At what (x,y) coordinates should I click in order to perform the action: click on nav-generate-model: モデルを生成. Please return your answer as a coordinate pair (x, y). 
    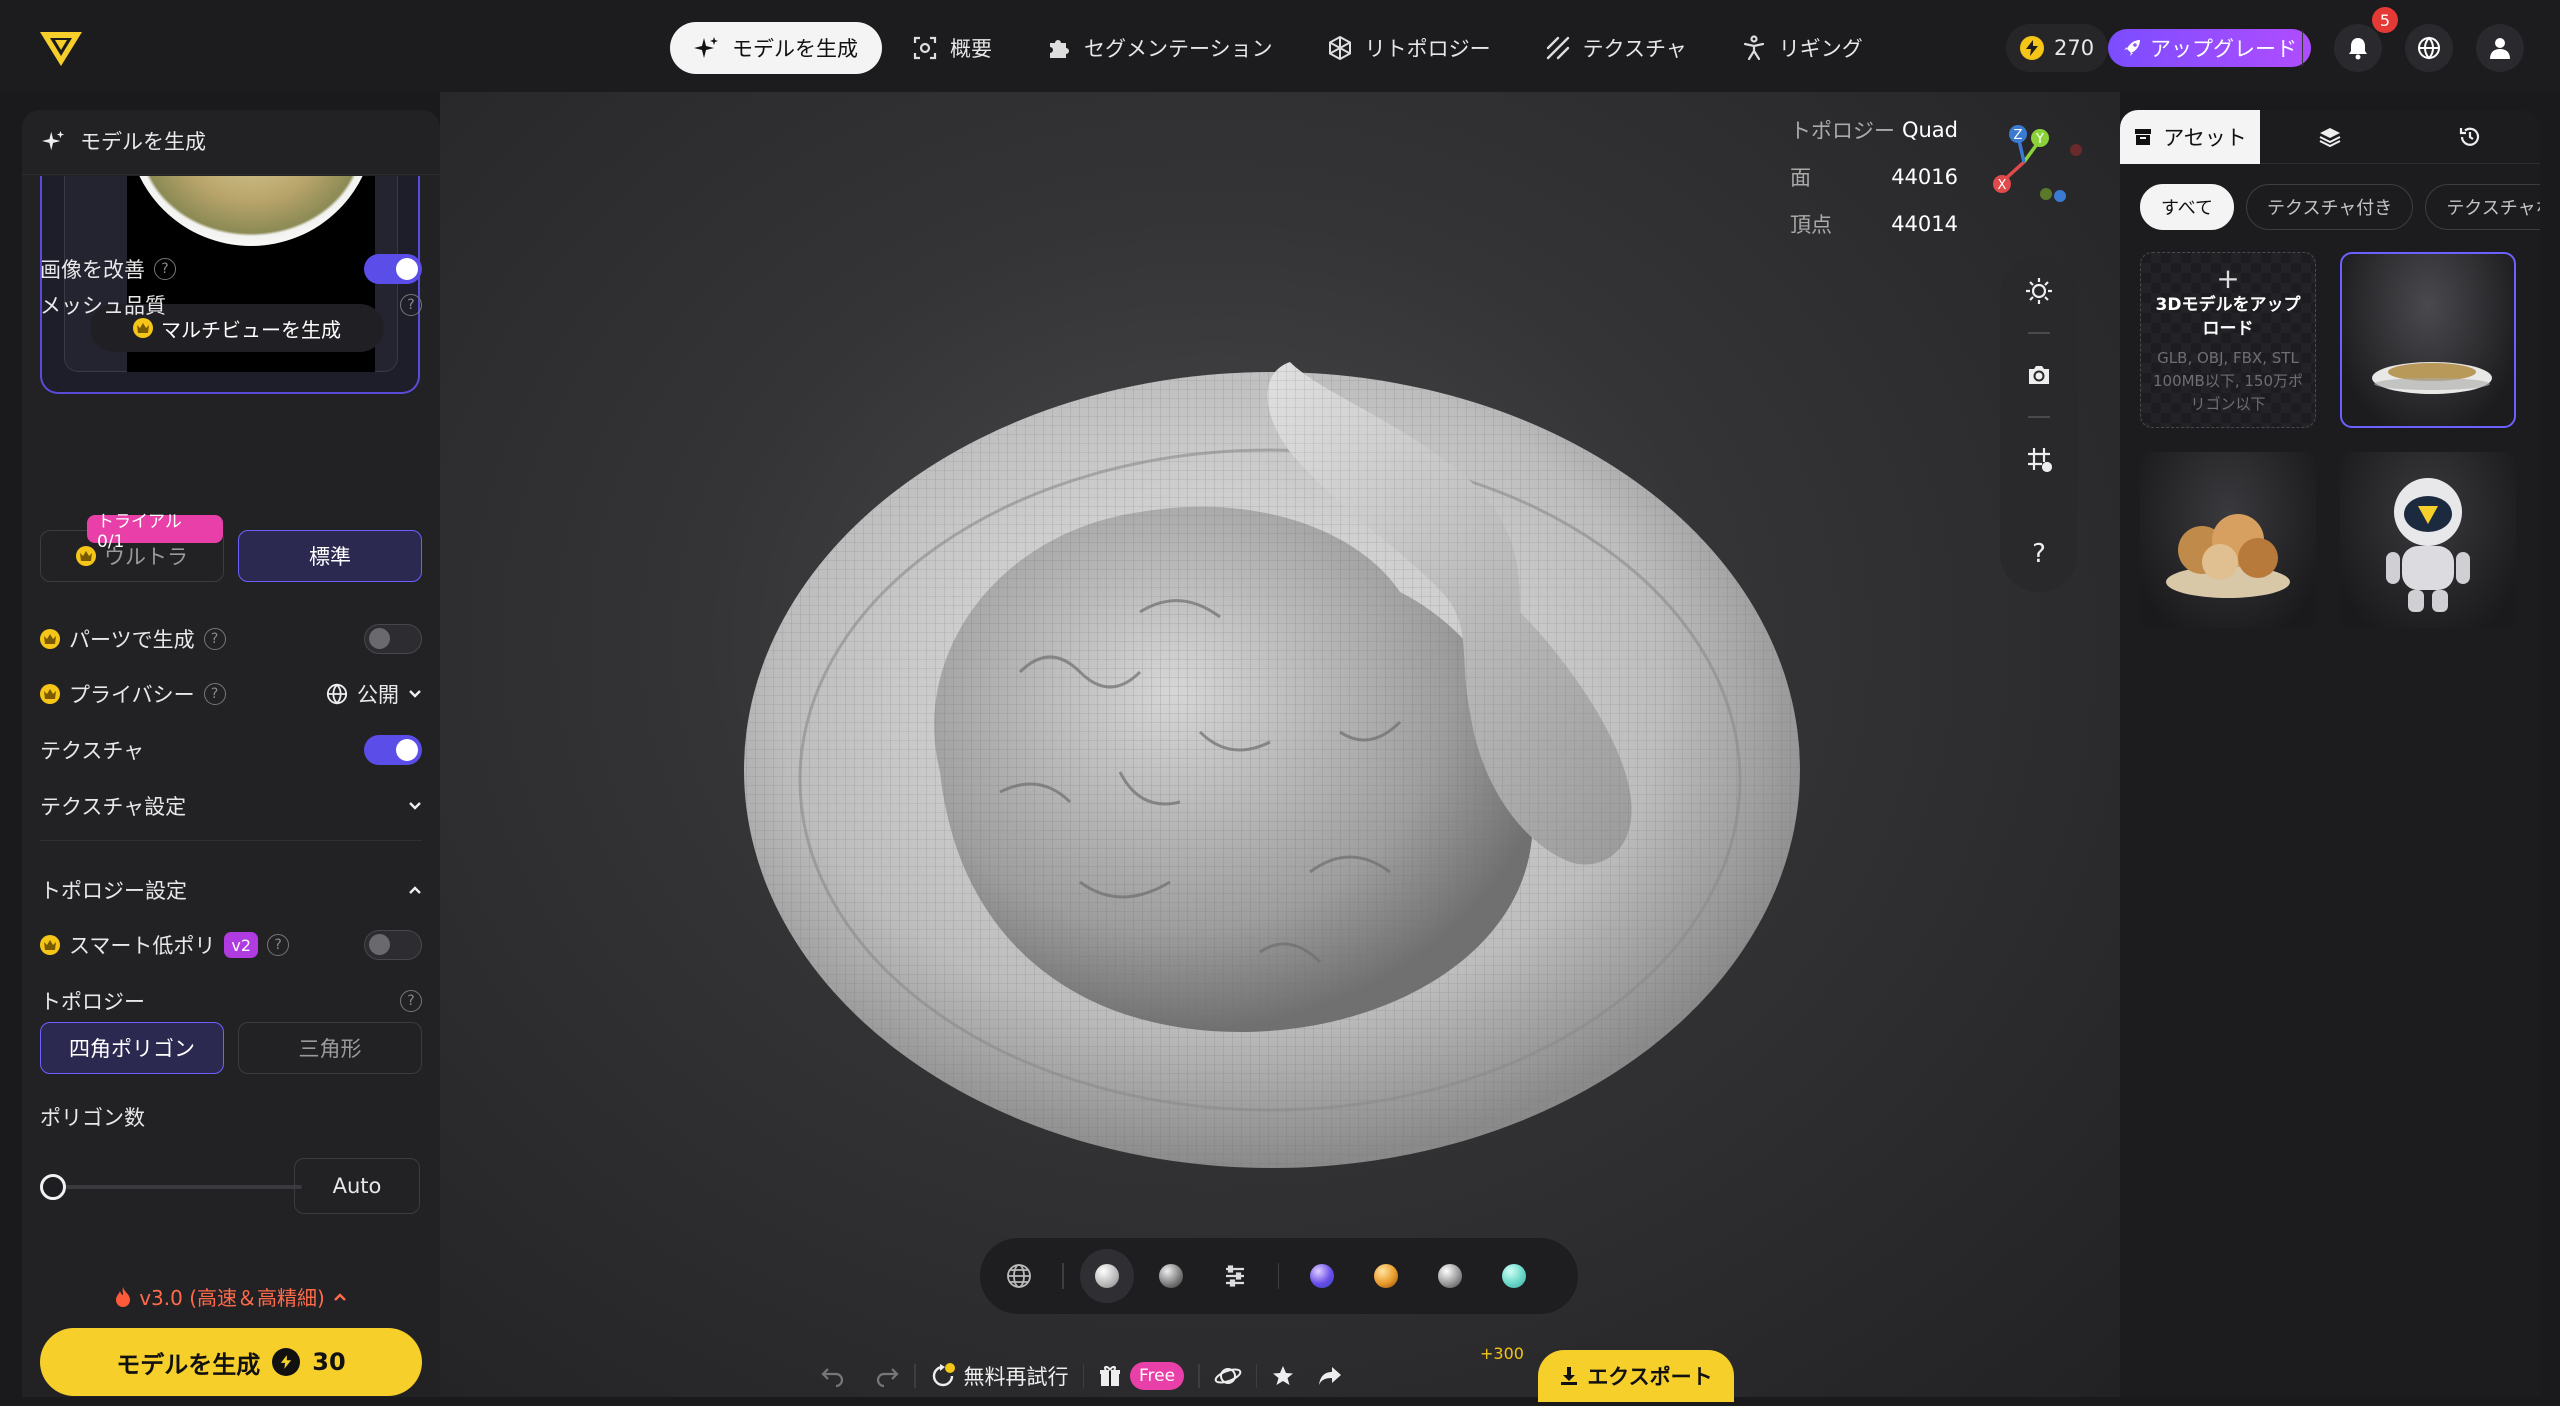
    Looking at the image, I should click on (776, 48).